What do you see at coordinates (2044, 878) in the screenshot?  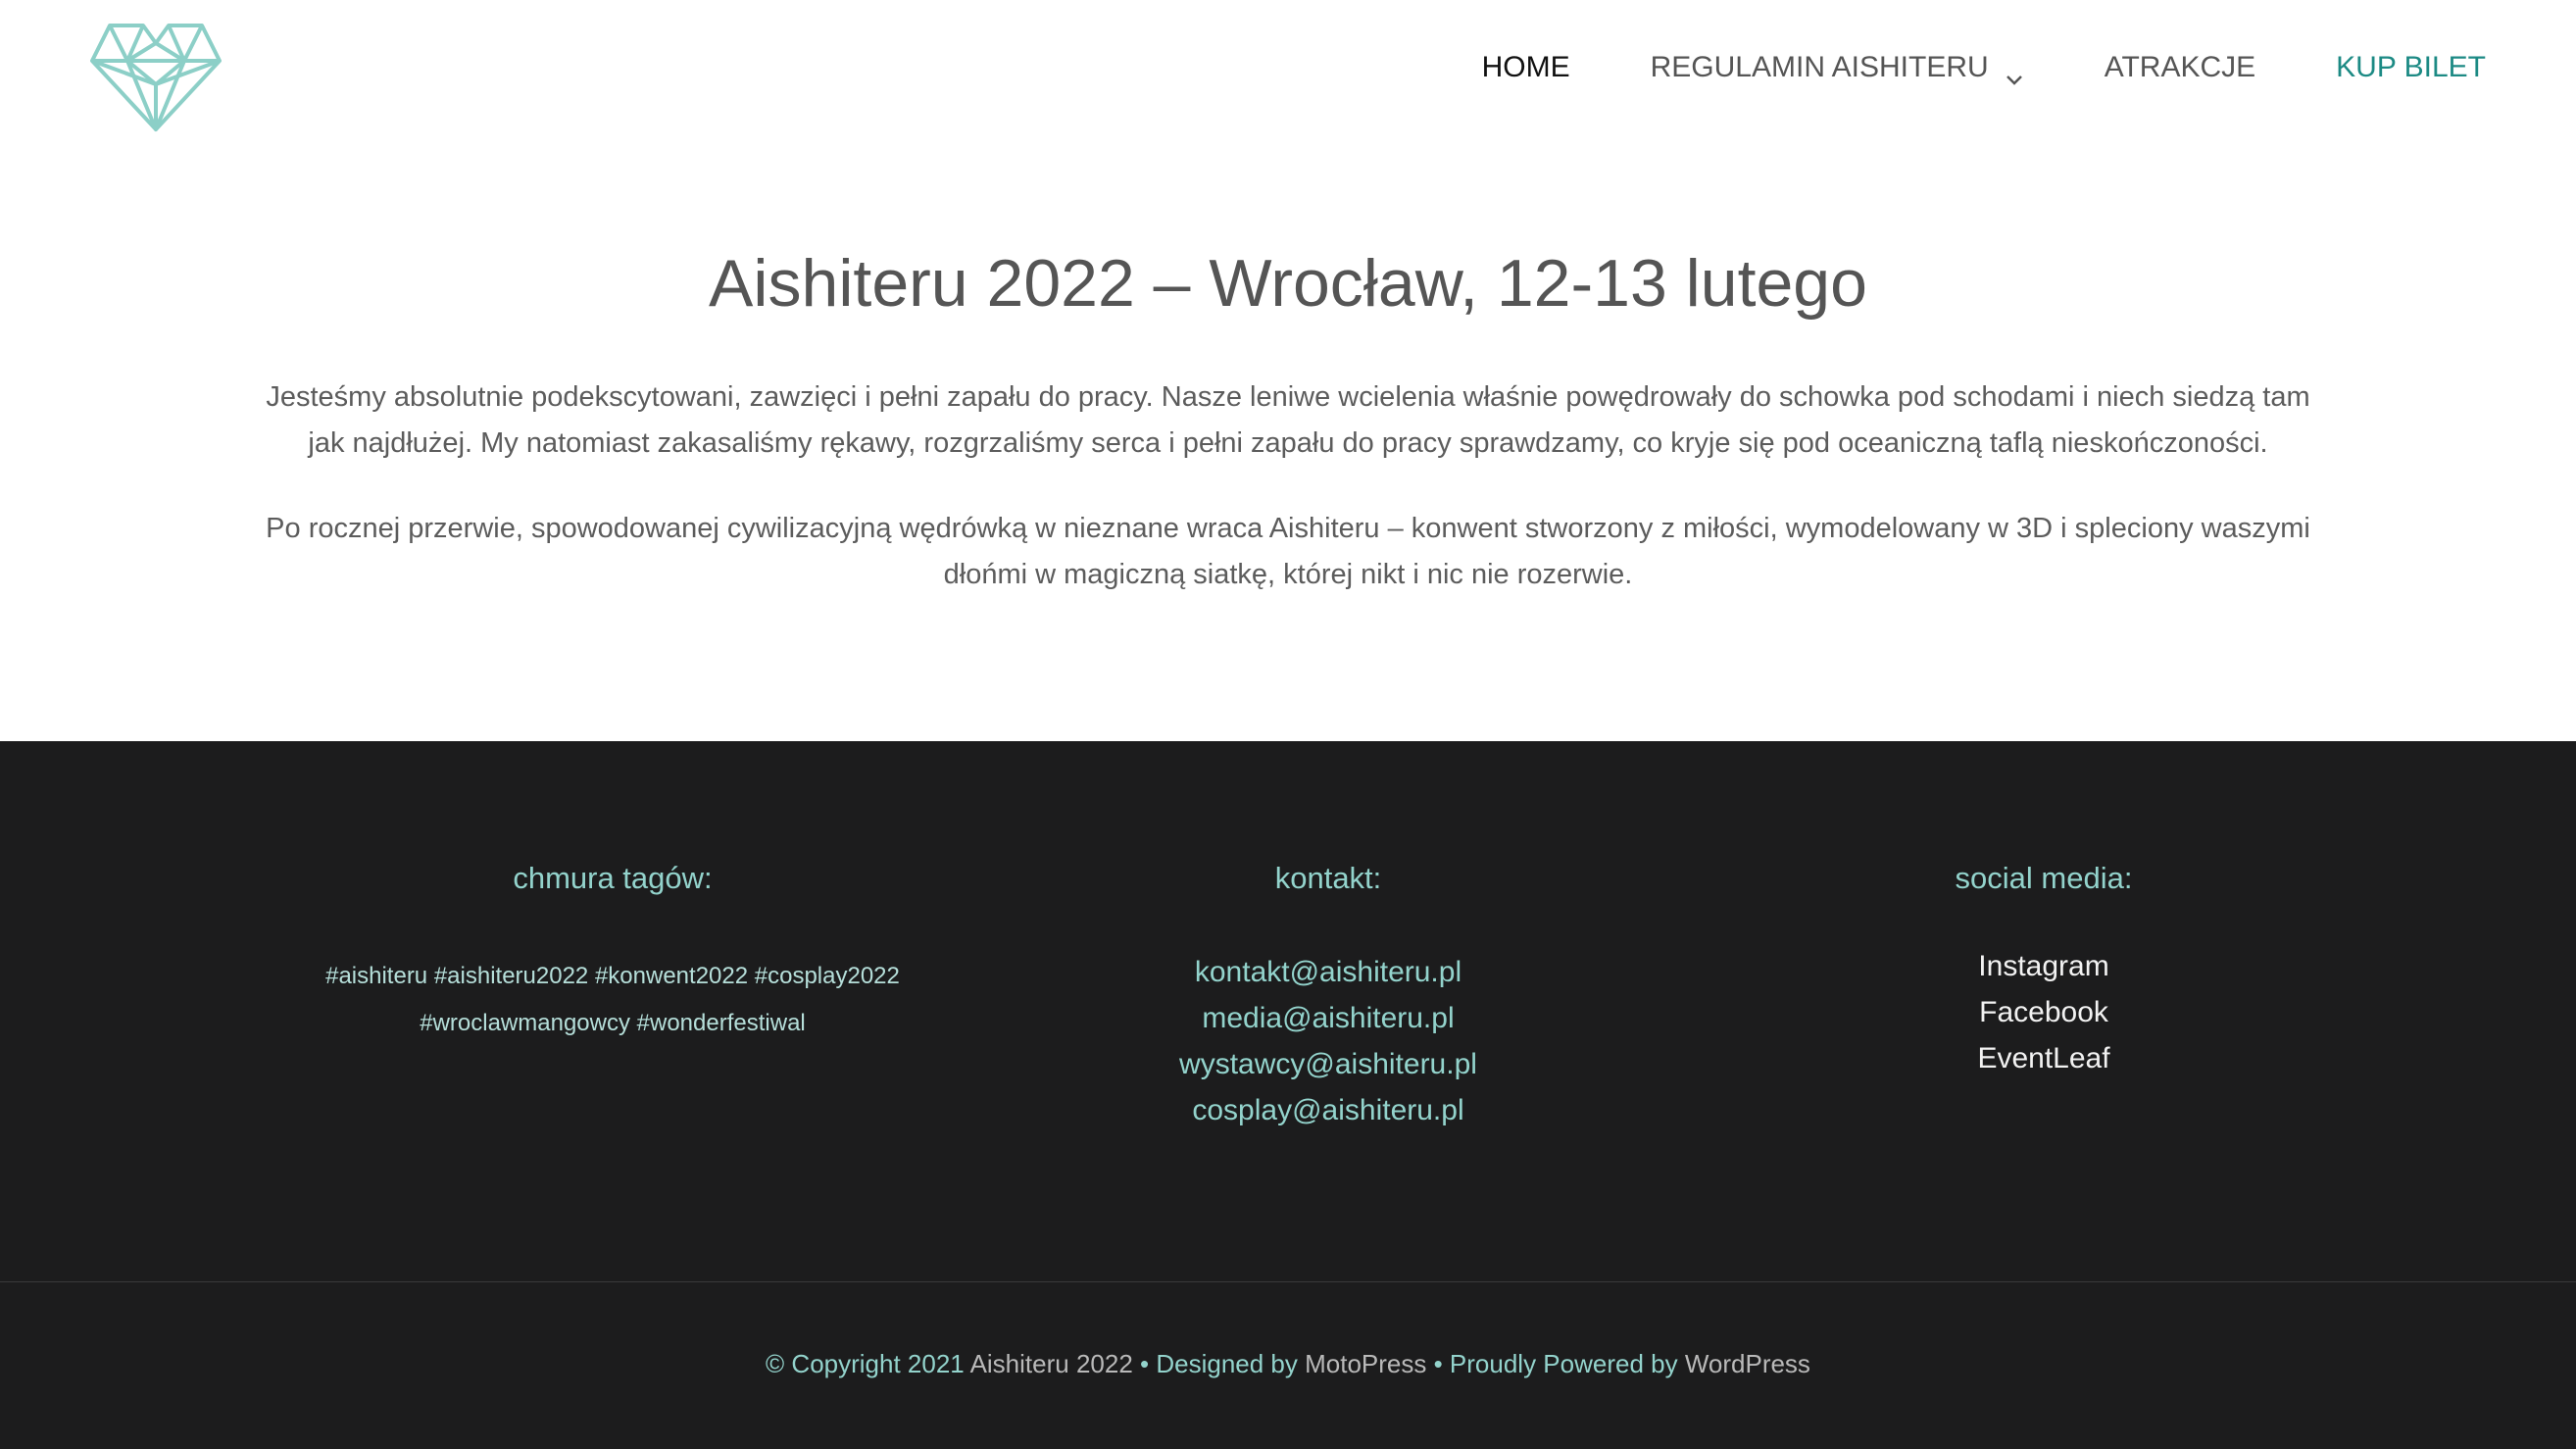 I see `social-heading: social media:` at bounding box center [2044, 878].